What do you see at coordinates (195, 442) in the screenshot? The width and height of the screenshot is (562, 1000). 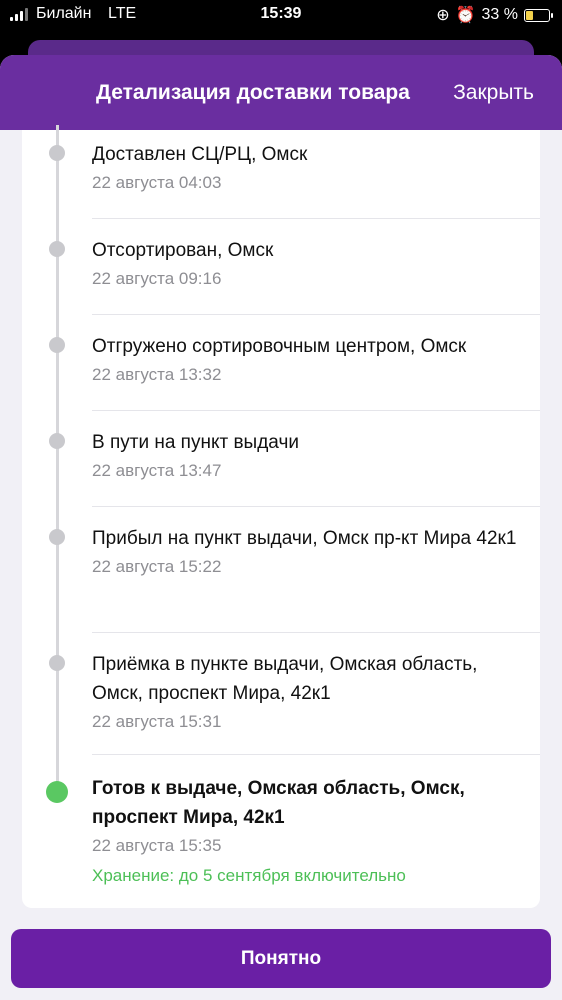 I see `event-name: В пути на пункт выдачи` at bounding box center [195, 442].